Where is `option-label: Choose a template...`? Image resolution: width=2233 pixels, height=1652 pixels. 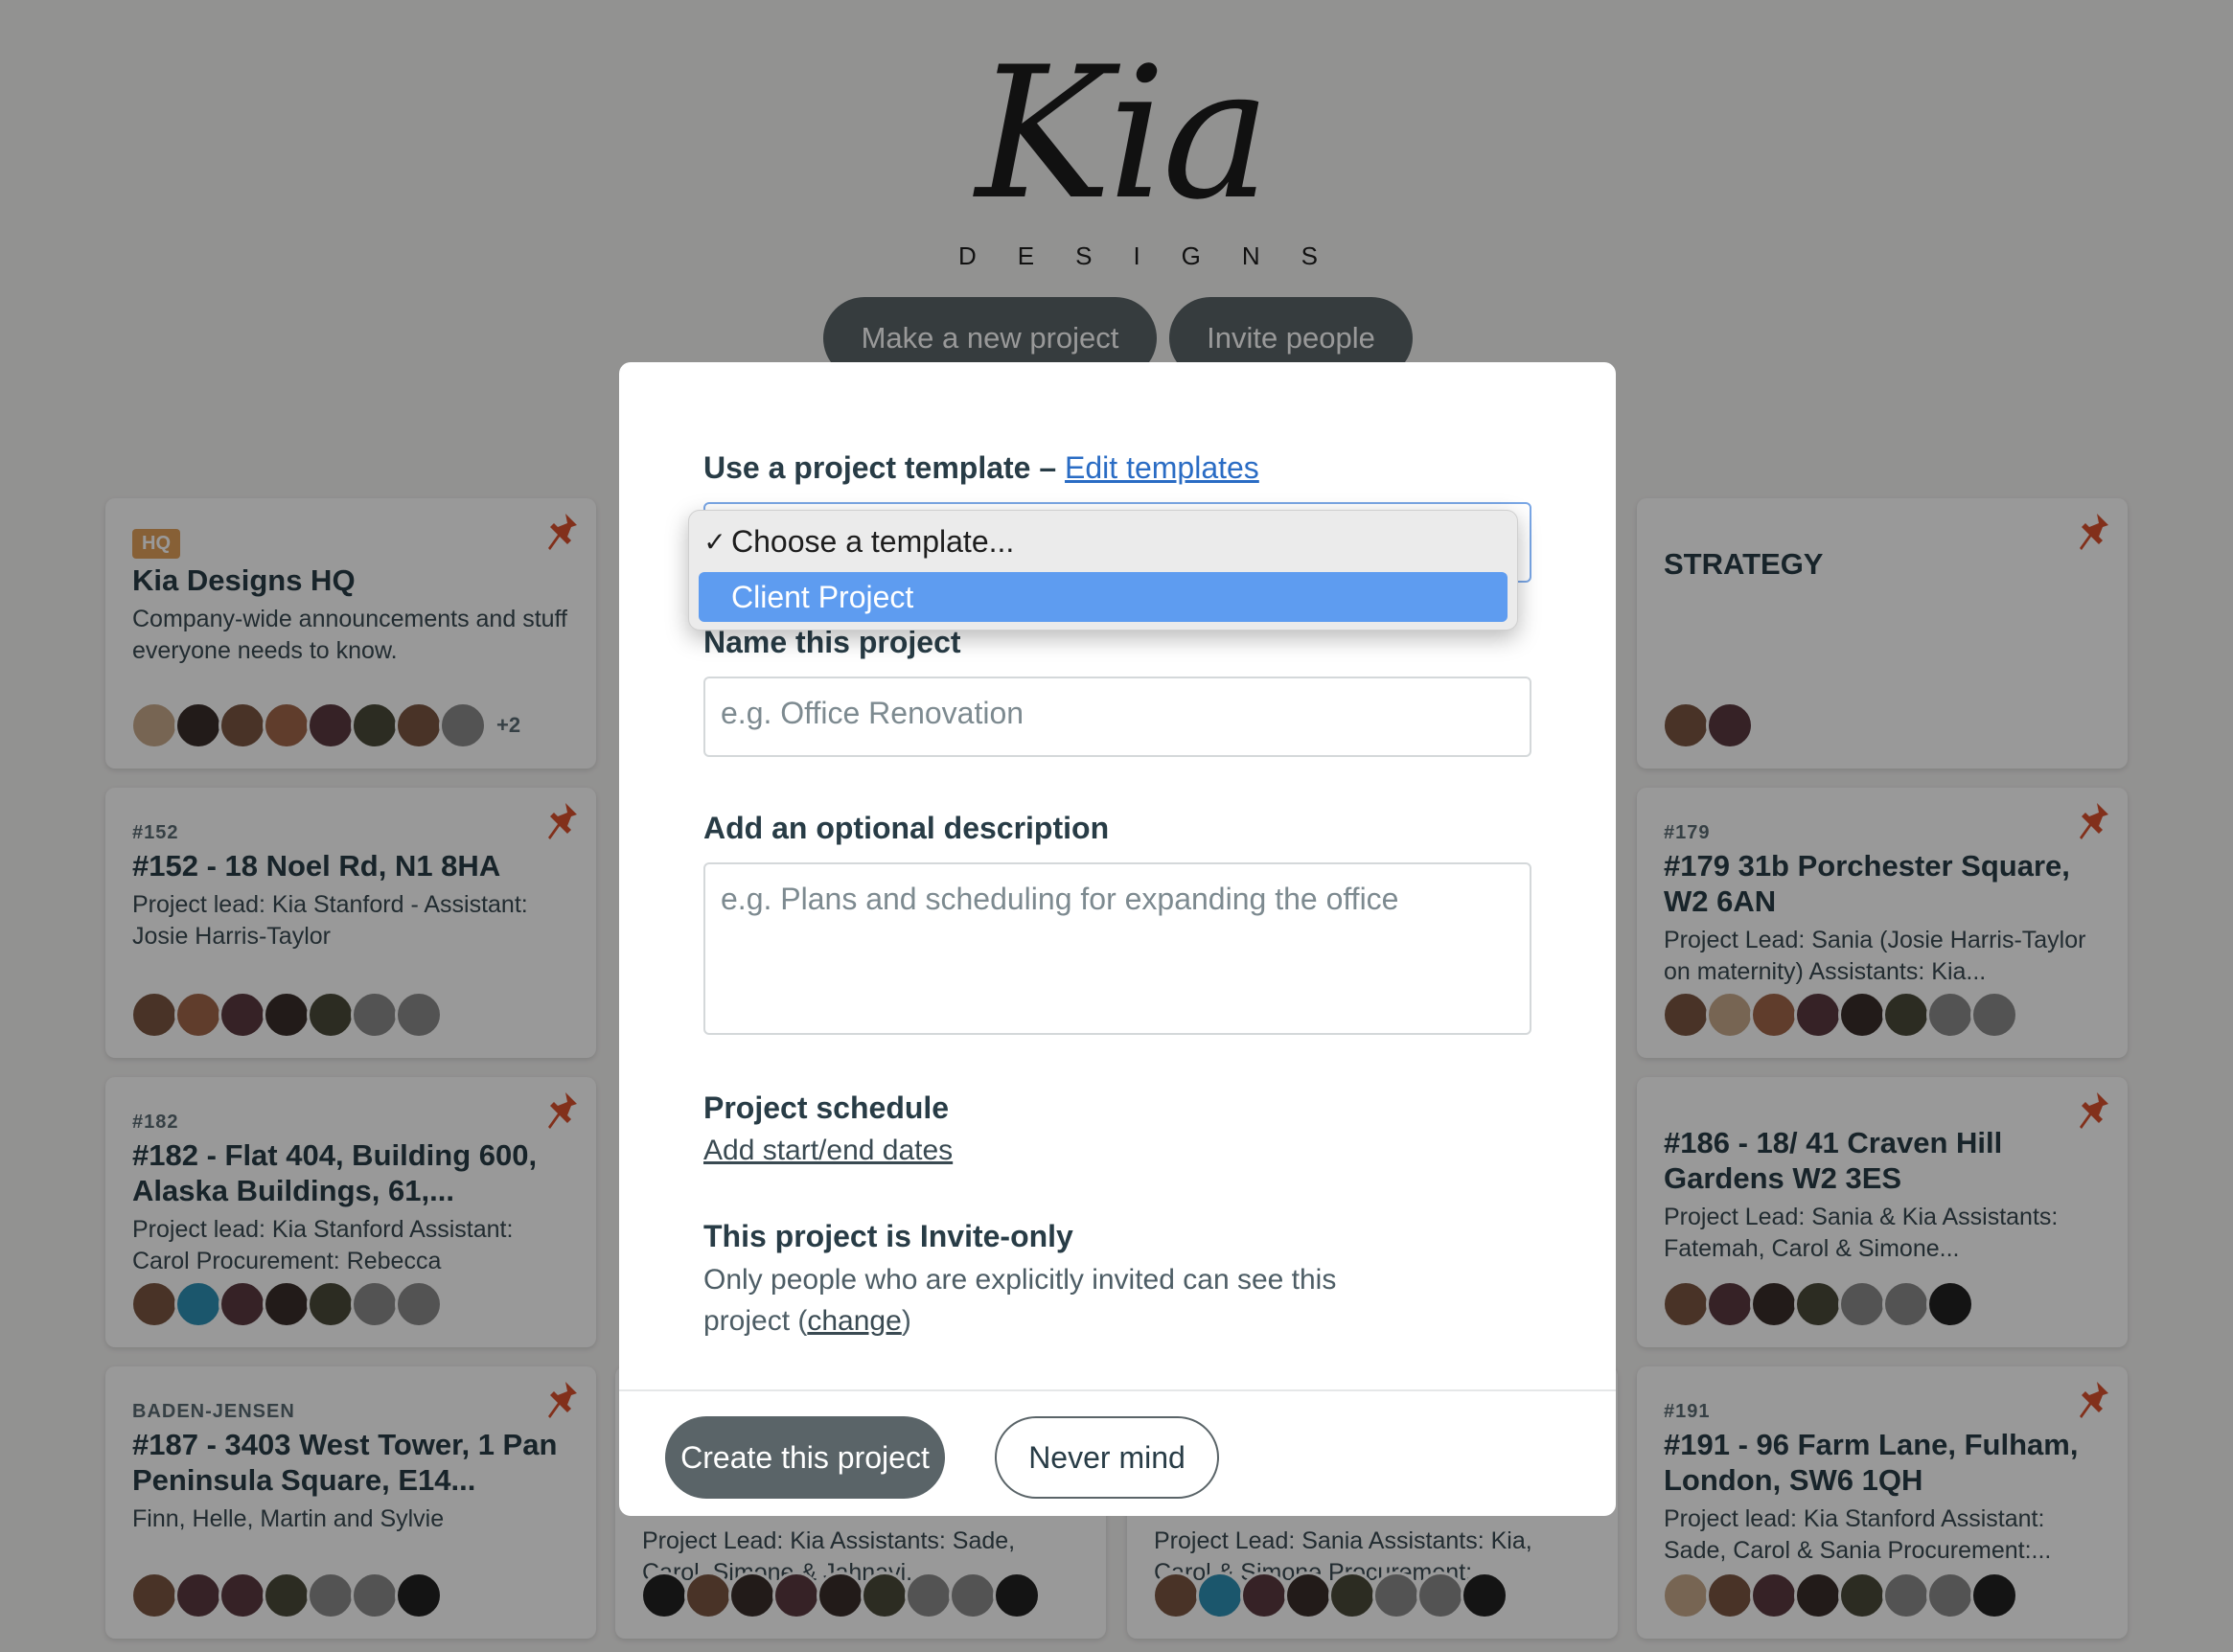 option-label: Choose a template... is located at coordinates (873, 541).